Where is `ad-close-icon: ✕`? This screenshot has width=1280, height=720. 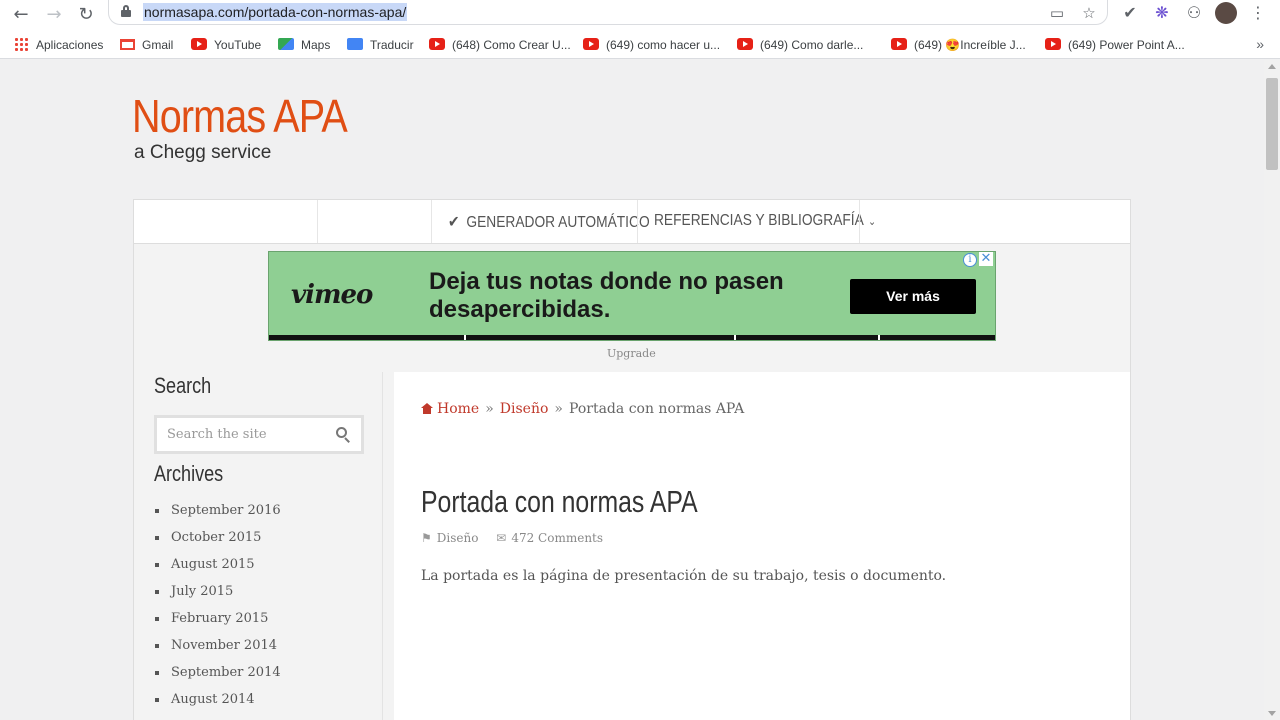 ad-close-icon: ✕ is located at coordinates (986, 259).